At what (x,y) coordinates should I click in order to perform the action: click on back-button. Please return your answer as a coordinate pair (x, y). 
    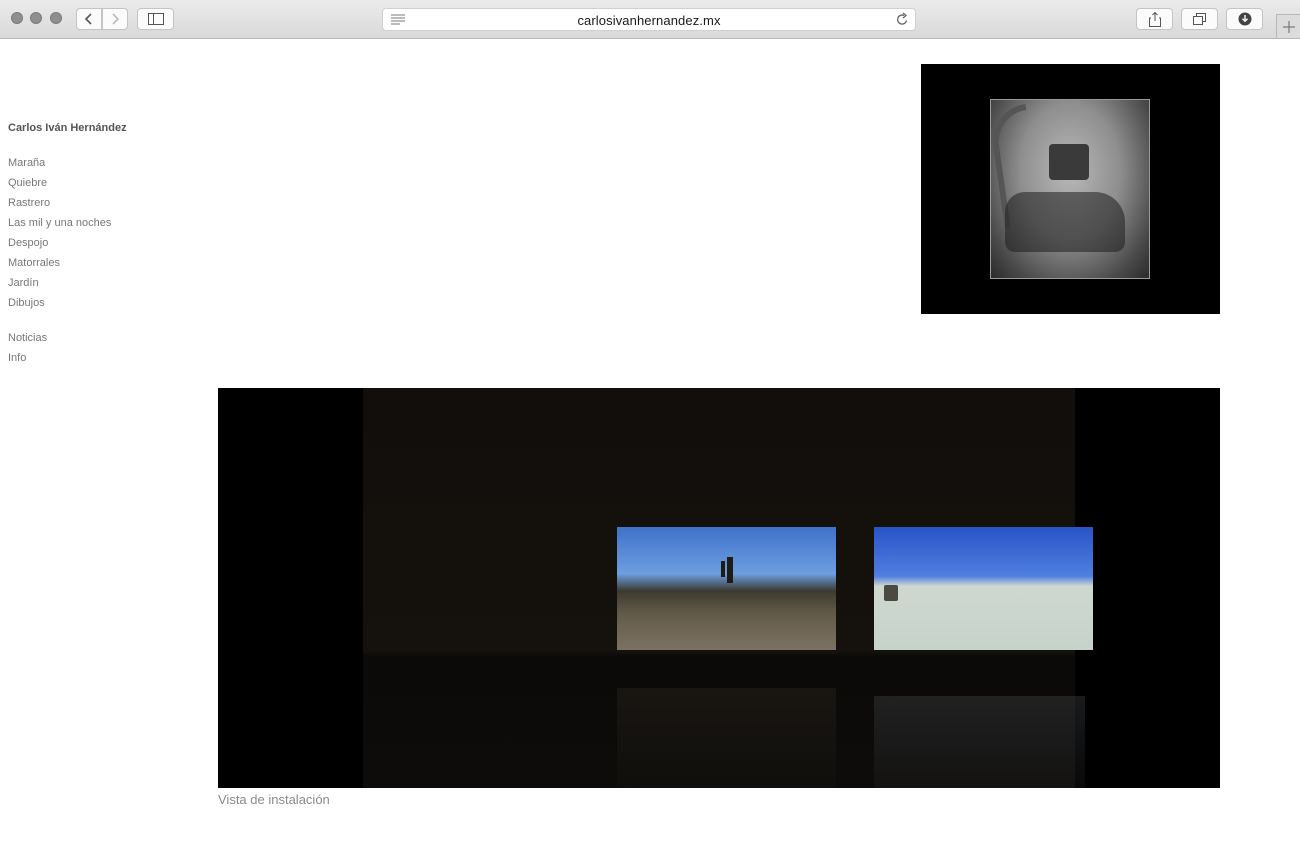
    Looking at the image, I should click on (89, 19).